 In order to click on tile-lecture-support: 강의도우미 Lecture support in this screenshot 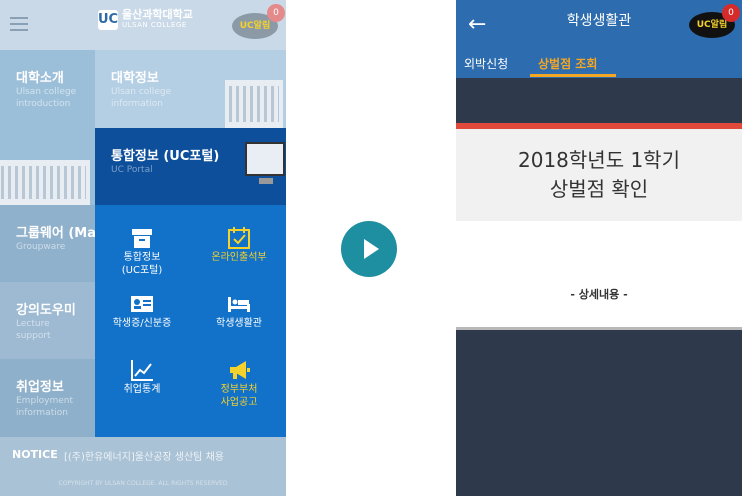, I will do `click(47, 320)`.